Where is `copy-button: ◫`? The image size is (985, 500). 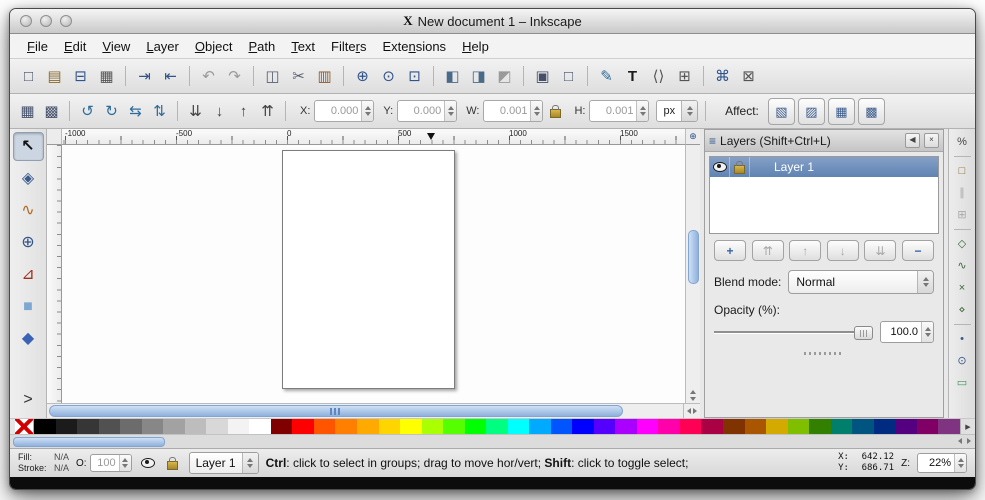
copy-button: ◫ is located at coordinates (272, 76).